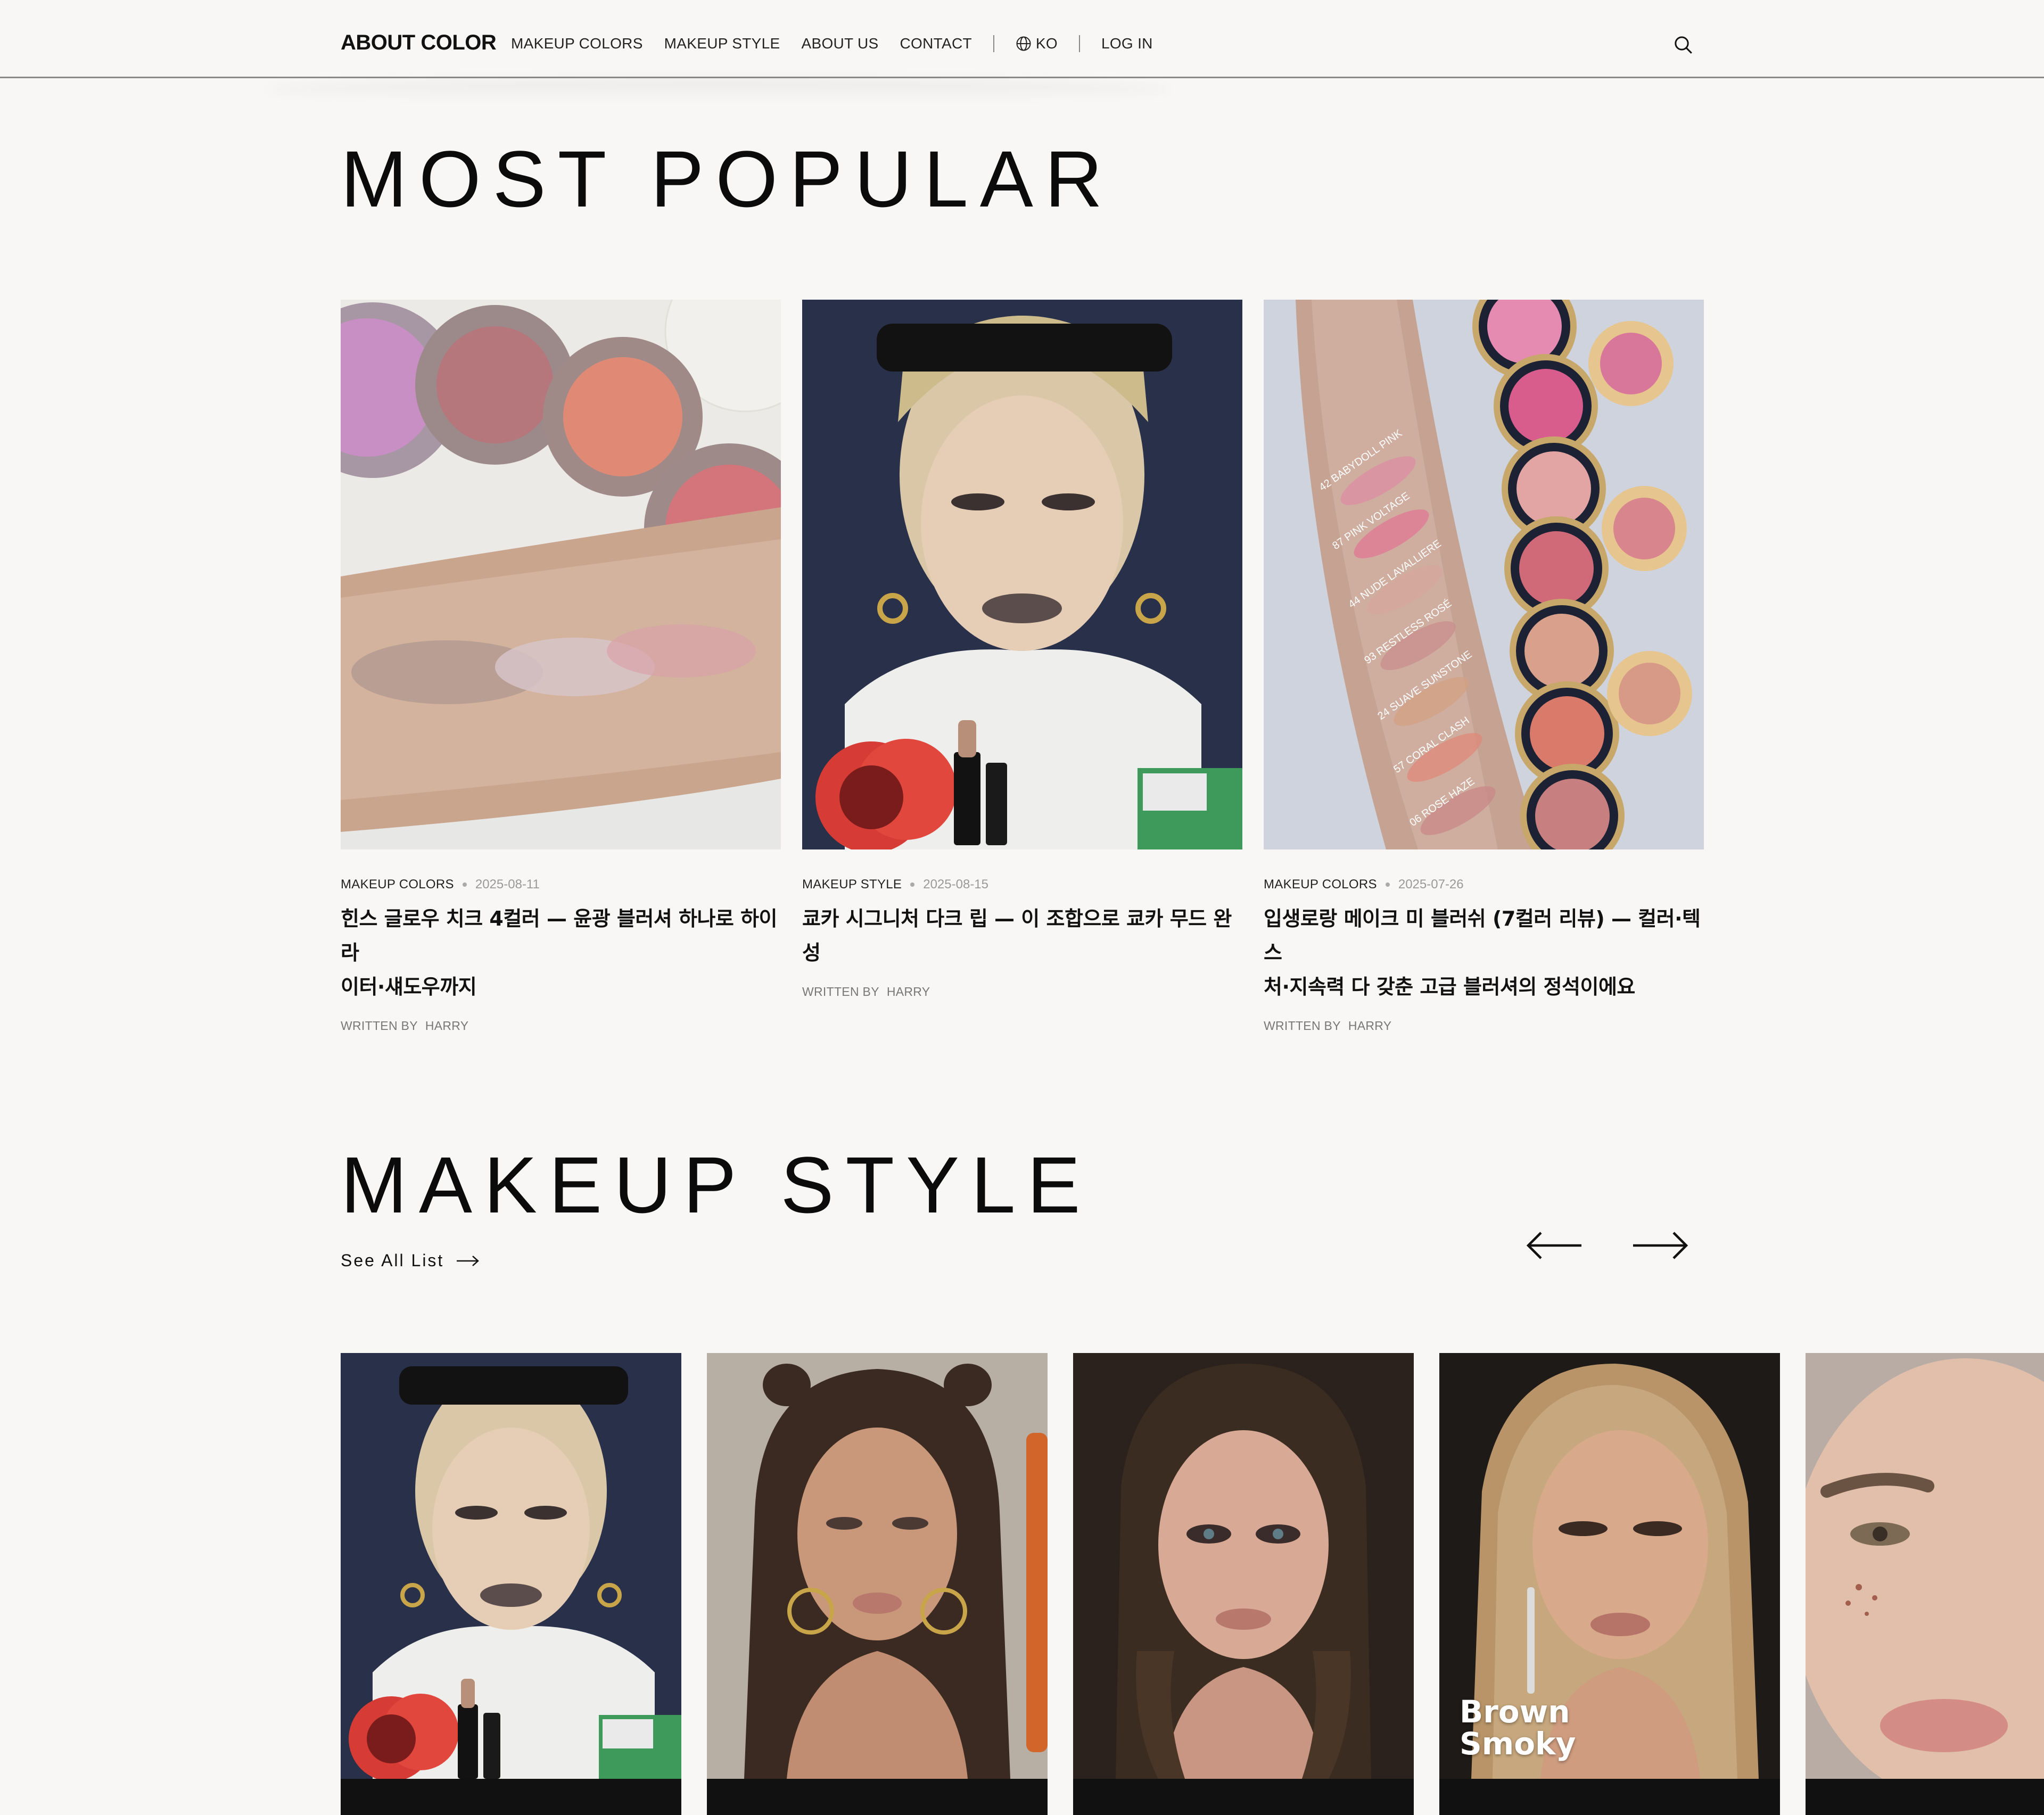  I want to click on nav-makeup-style: MAKEUP STYLE, so click(722, 43).